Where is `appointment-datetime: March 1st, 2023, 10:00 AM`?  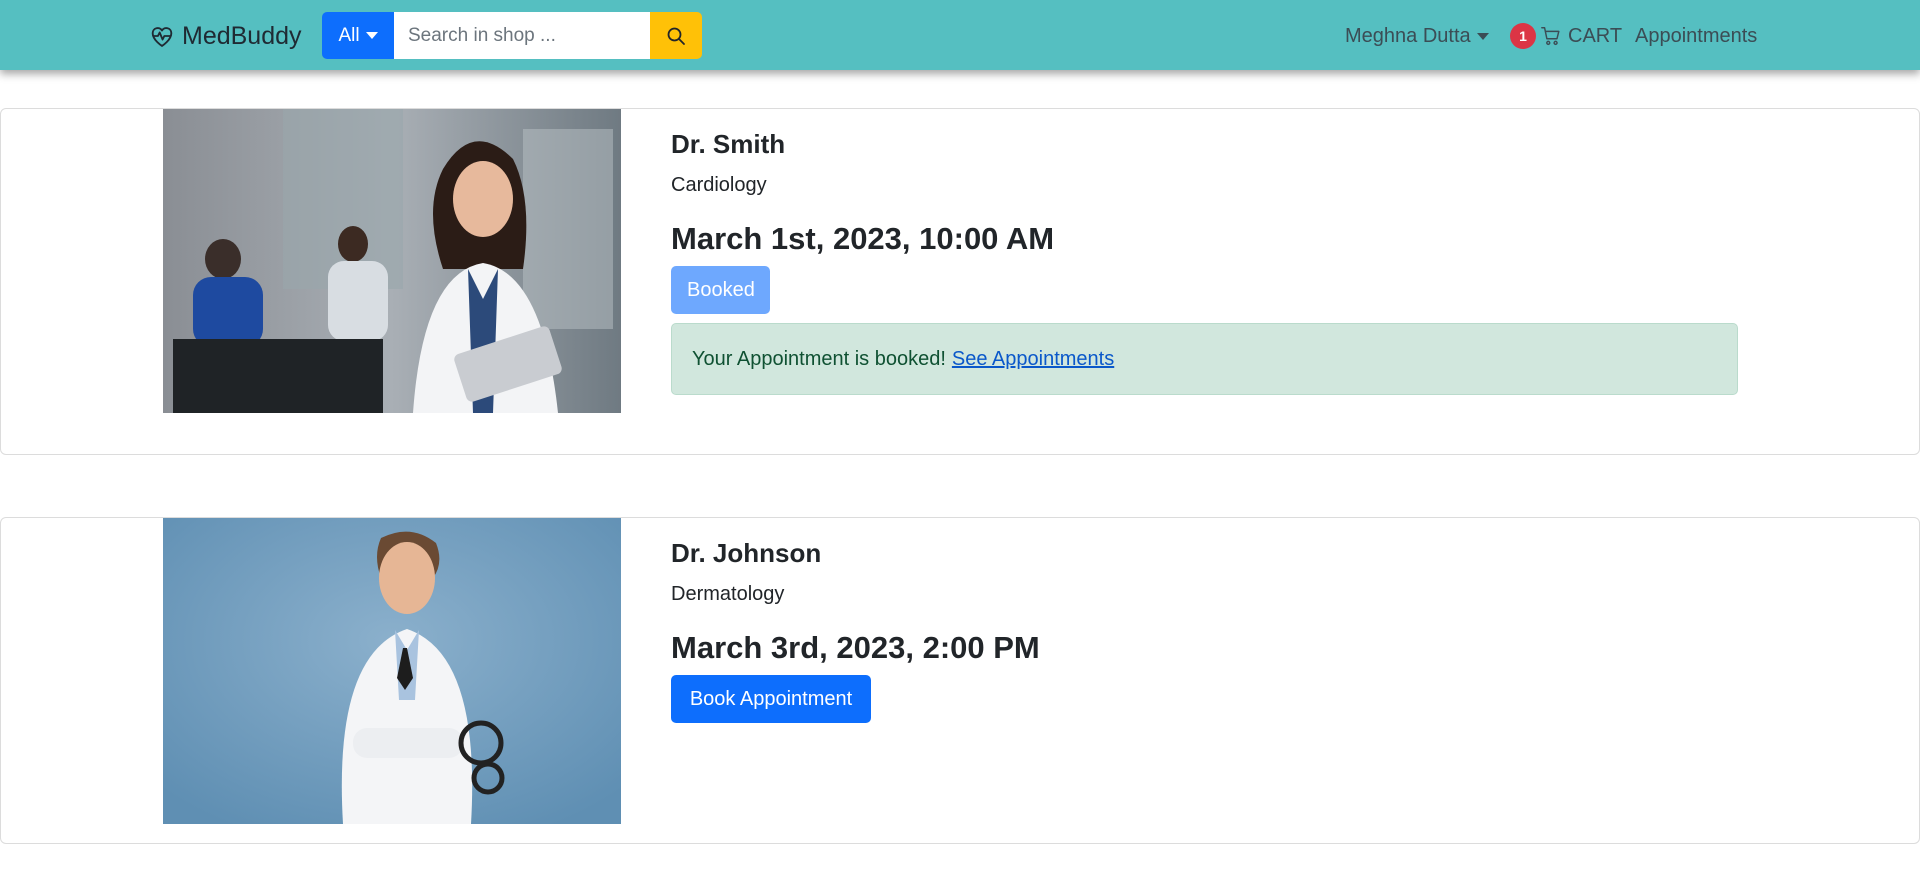 appointment-datetime: March 1st, 2023, 10:00 AM is located at coordinates (863, 238).